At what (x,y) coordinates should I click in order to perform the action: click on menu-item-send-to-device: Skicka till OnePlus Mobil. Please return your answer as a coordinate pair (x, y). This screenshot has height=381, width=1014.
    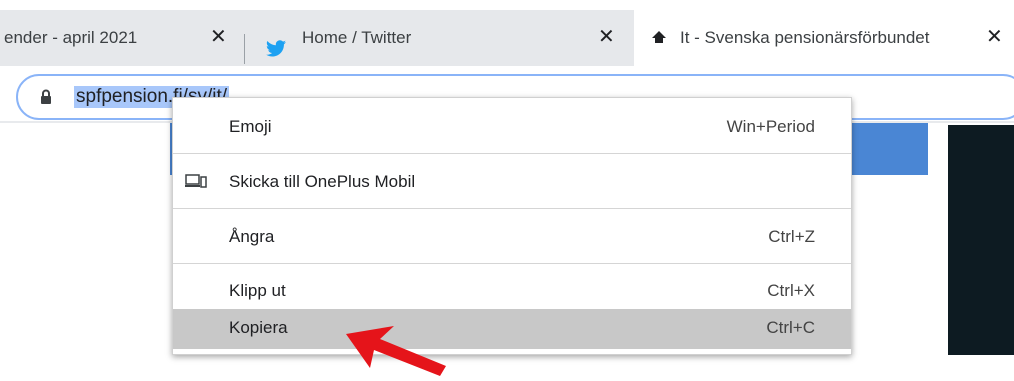
    Looking at the image, I should click on (512, 183).